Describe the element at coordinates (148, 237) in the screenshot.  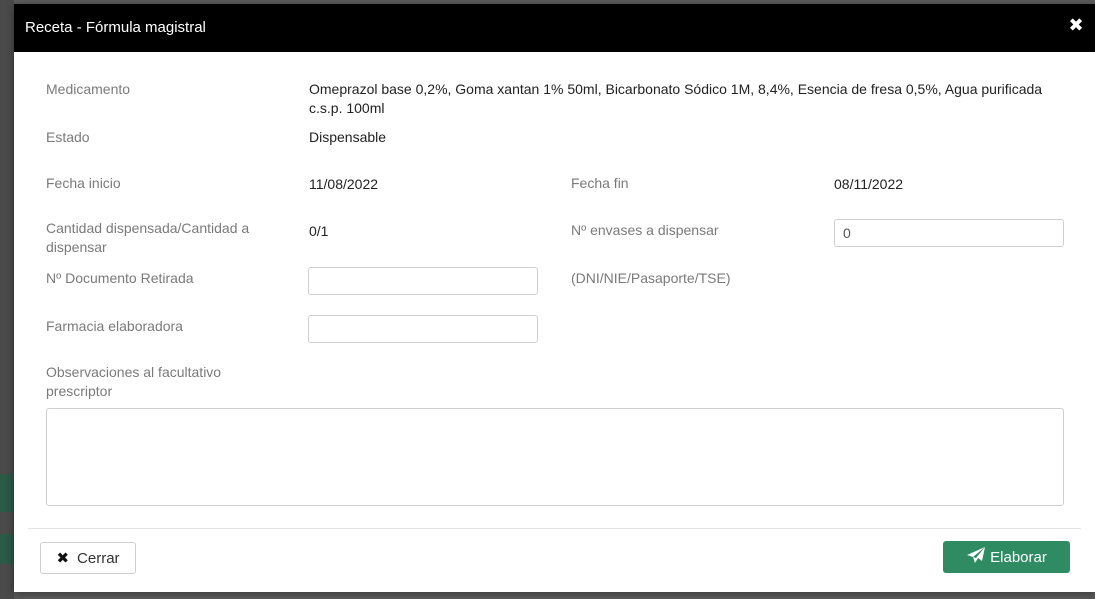
I see `cantidad-label: Cantidad dispensada/Cantidad a dispensar` at that location.